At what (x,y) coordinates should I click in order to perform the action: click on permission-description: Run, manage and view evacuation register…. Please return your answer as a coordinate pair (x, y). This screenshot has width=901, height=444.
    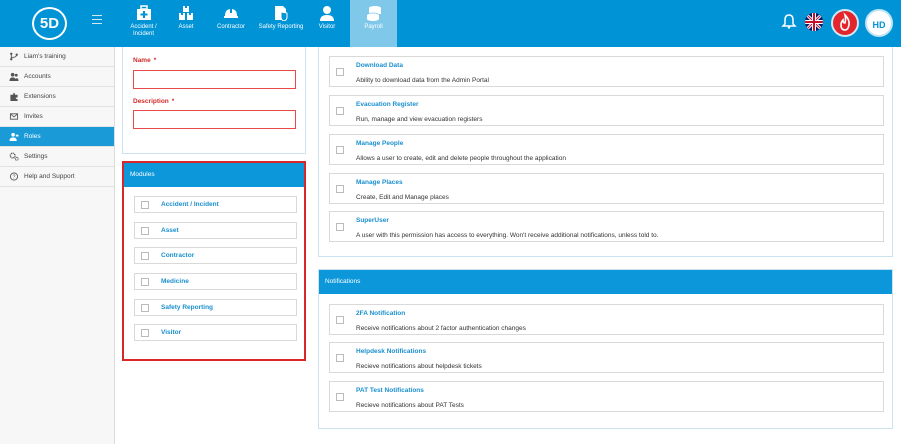
    Looking at the image, I should click on (419, 119).